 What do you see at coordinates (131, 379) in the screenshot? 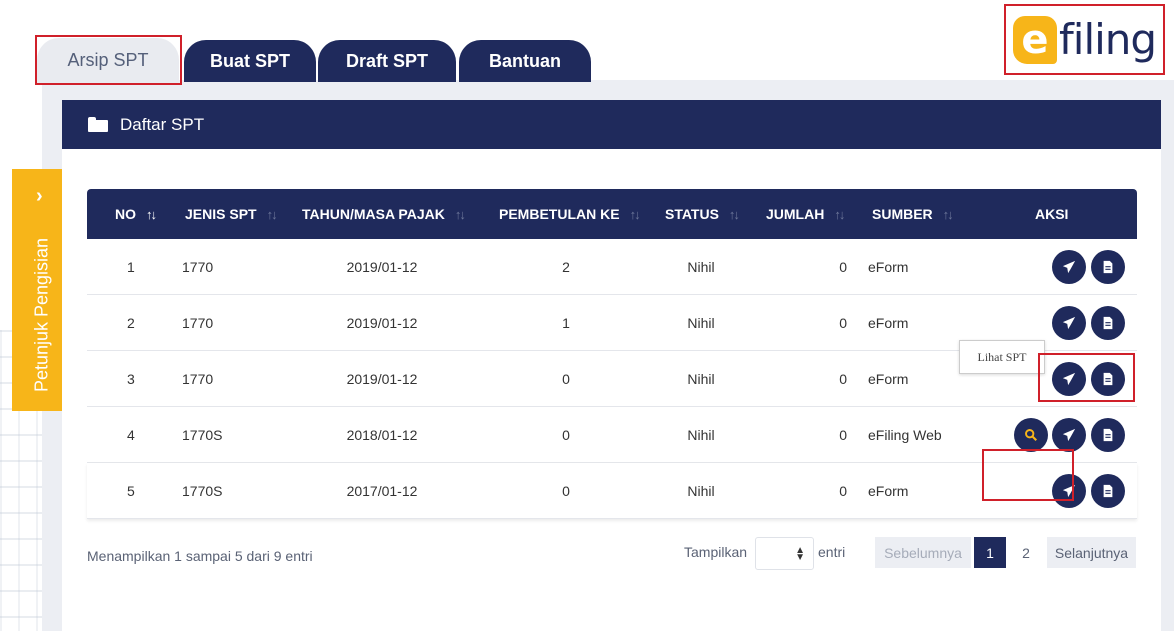
I see `cell-no: 3` at bounding box center [131, 379].